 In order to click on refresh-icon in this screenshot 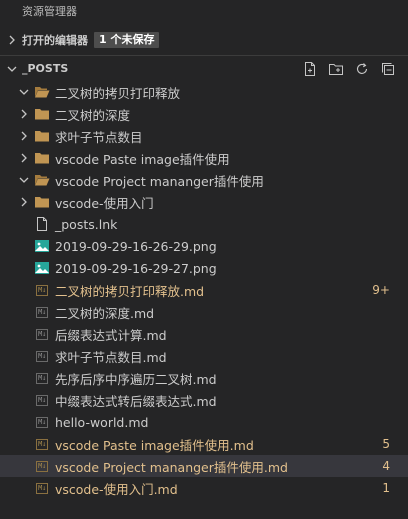, I will do `click(362, 69)`.